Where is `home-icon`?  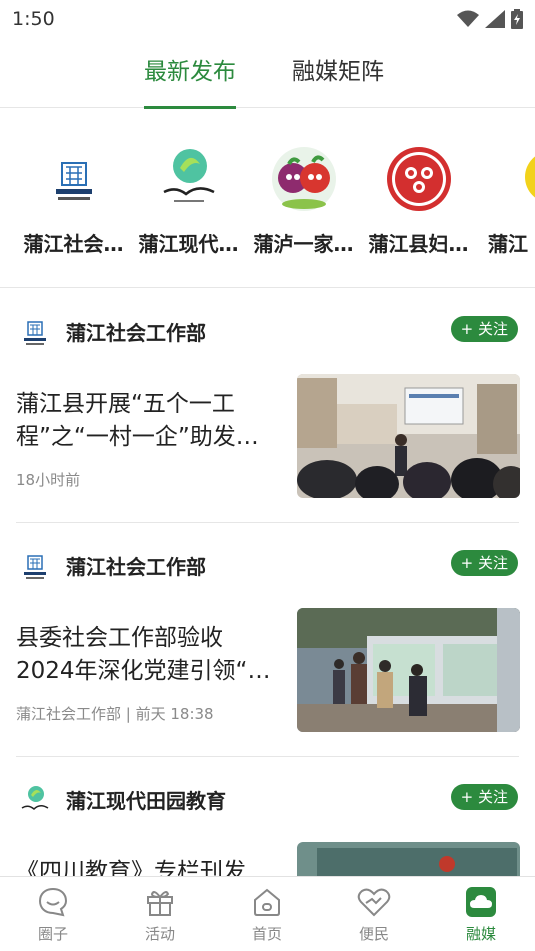 home-icon is located at coordinates (267, 902).